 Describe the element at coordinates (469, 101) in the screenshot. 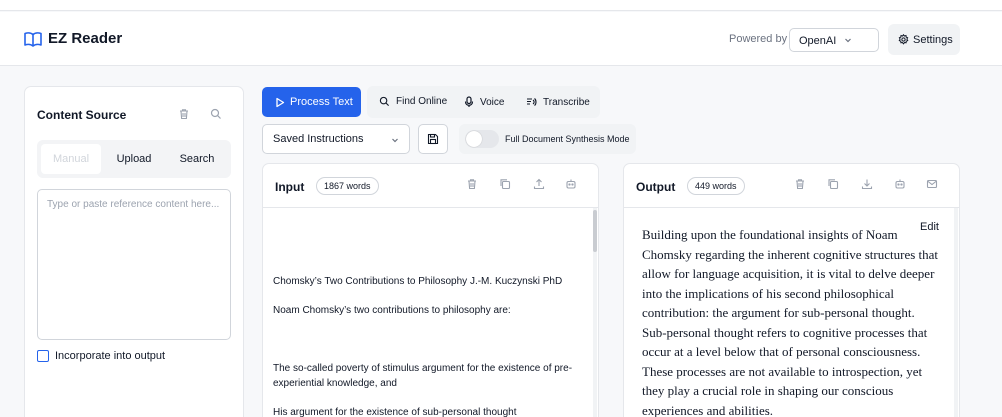

I see `microphone-icon` at that location.